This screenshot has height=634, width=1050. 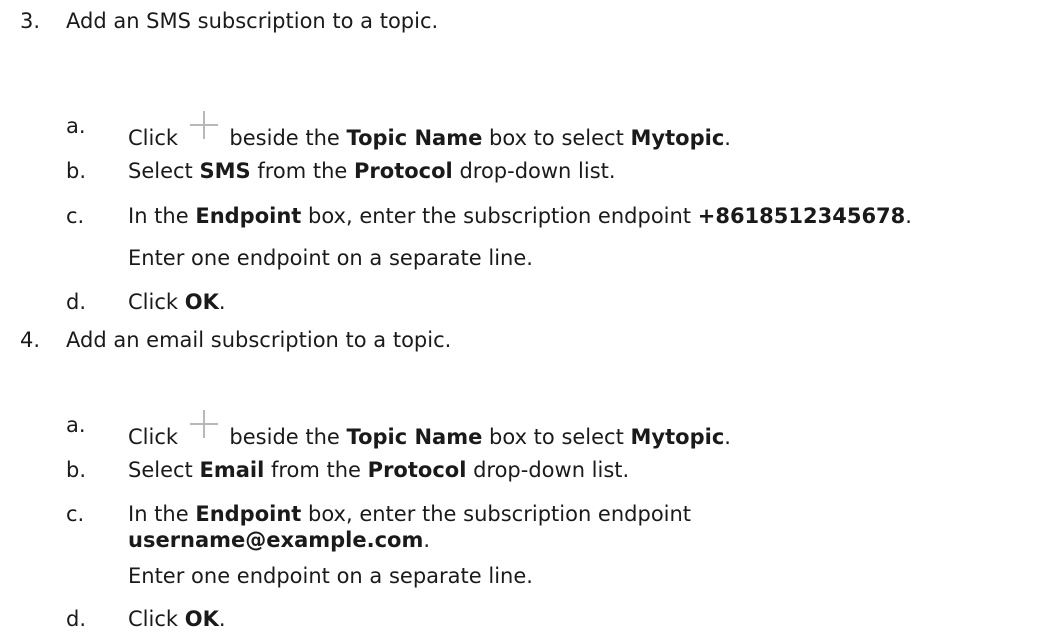 I want to click on ui-term: SMS, so click(x=225, y=171).